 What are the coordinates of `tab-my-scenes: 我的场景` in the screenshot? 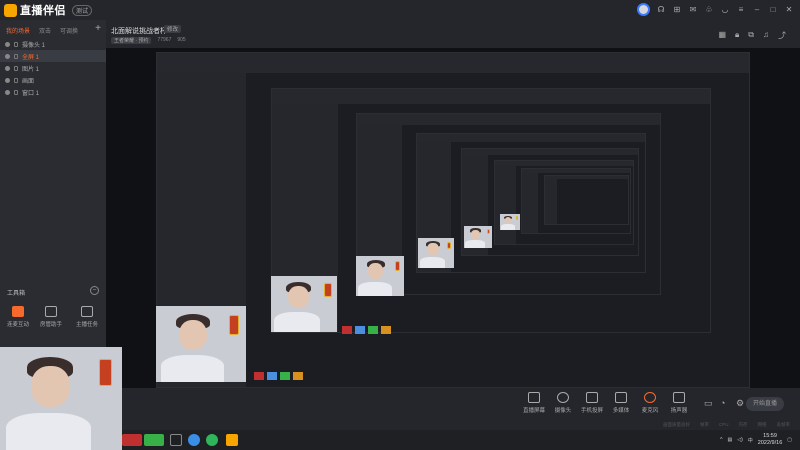 It's located at (18, 30).